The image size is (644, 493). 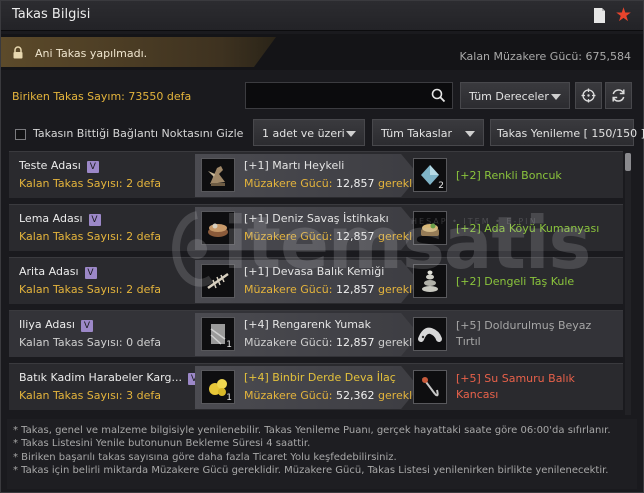 What do you see at coordinates (102, 96) in the screenshot?
I see `accumulated-trade-count: Biriken Takas Sayım: 73550 defa` at bounding box center [102, 96].